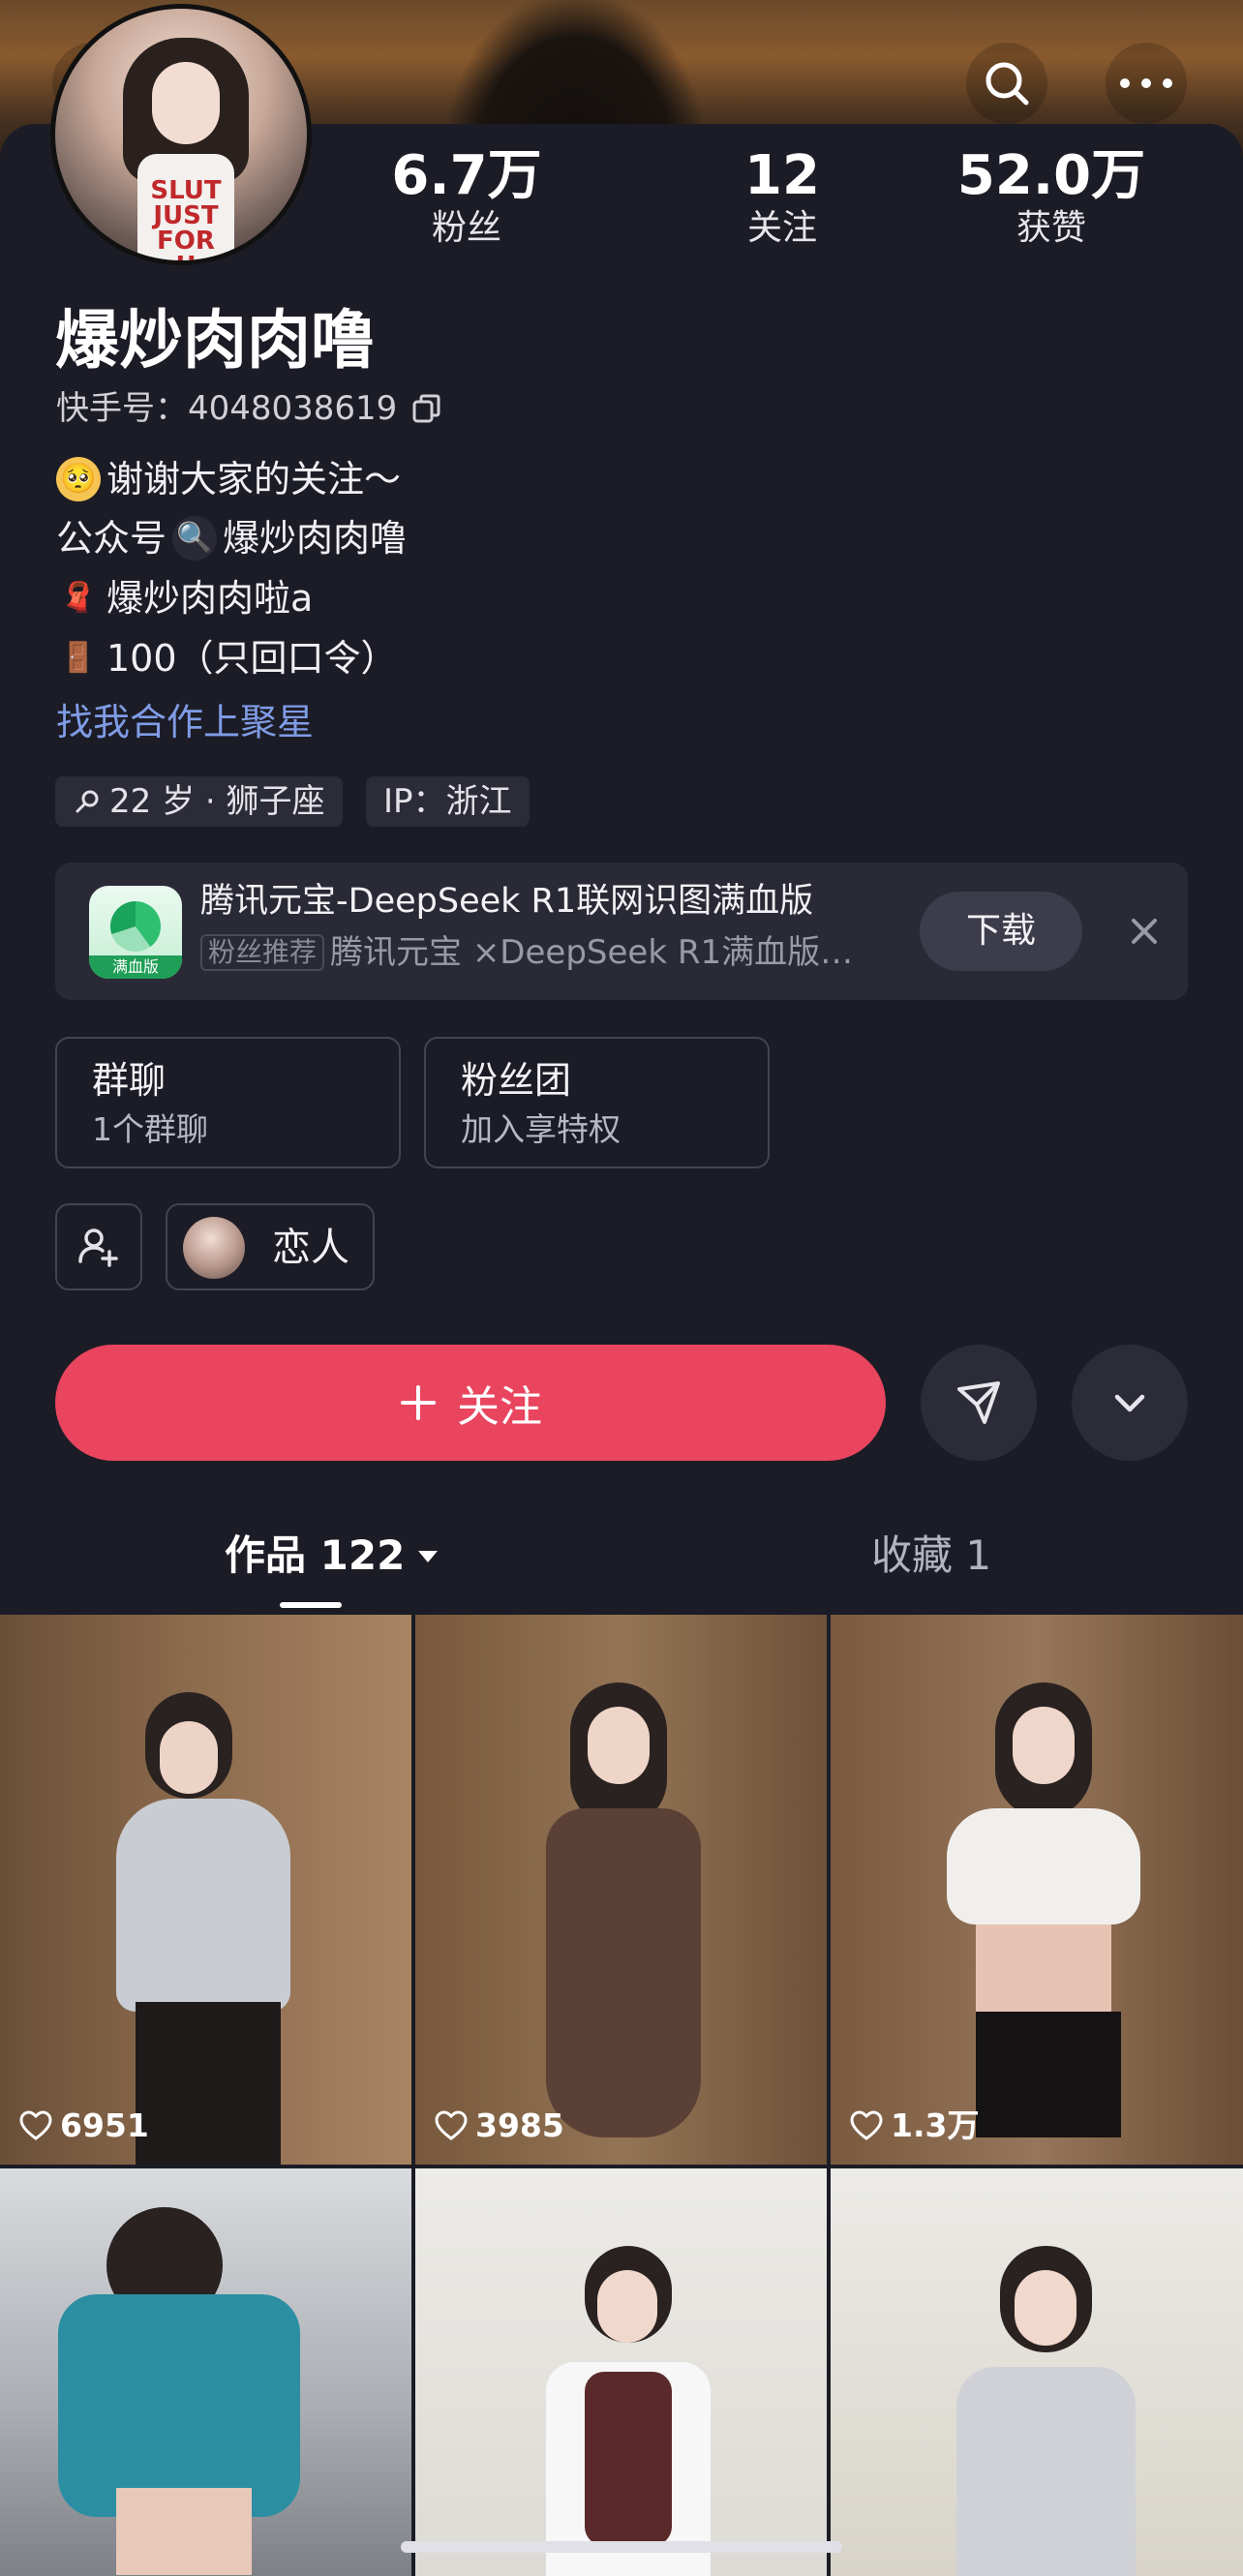 The image size is (1243, 2576). Describe the element at coordinates (782, 175) in the screenshot. I see `stat-following-number: 12` at that location.